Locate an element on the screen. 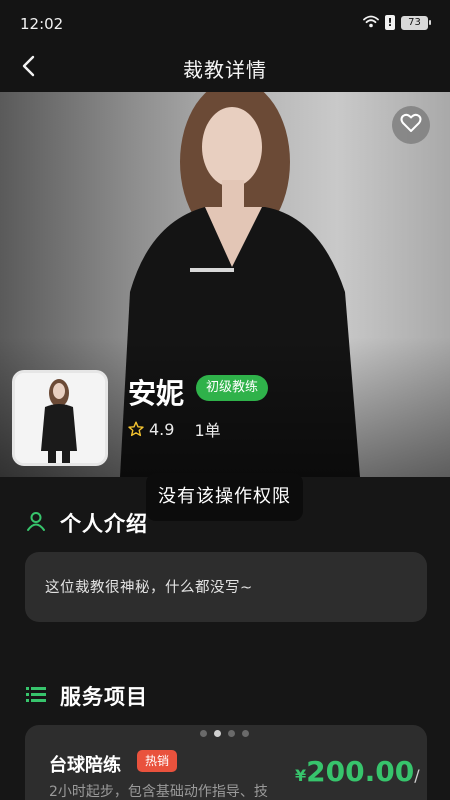 Image resolution: width=450 pixels, height=800 pixels. wifi-icon is located at coordinates (371, 22).